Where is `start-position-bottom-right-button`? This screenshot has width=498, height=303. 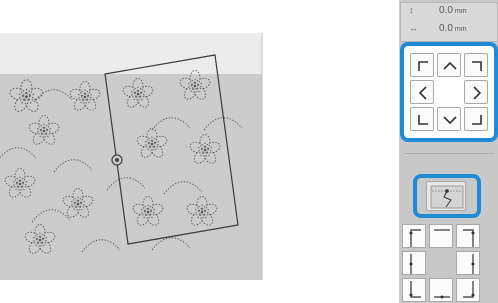 start-position-bottom-right-button is located at coordinates (468, 290).